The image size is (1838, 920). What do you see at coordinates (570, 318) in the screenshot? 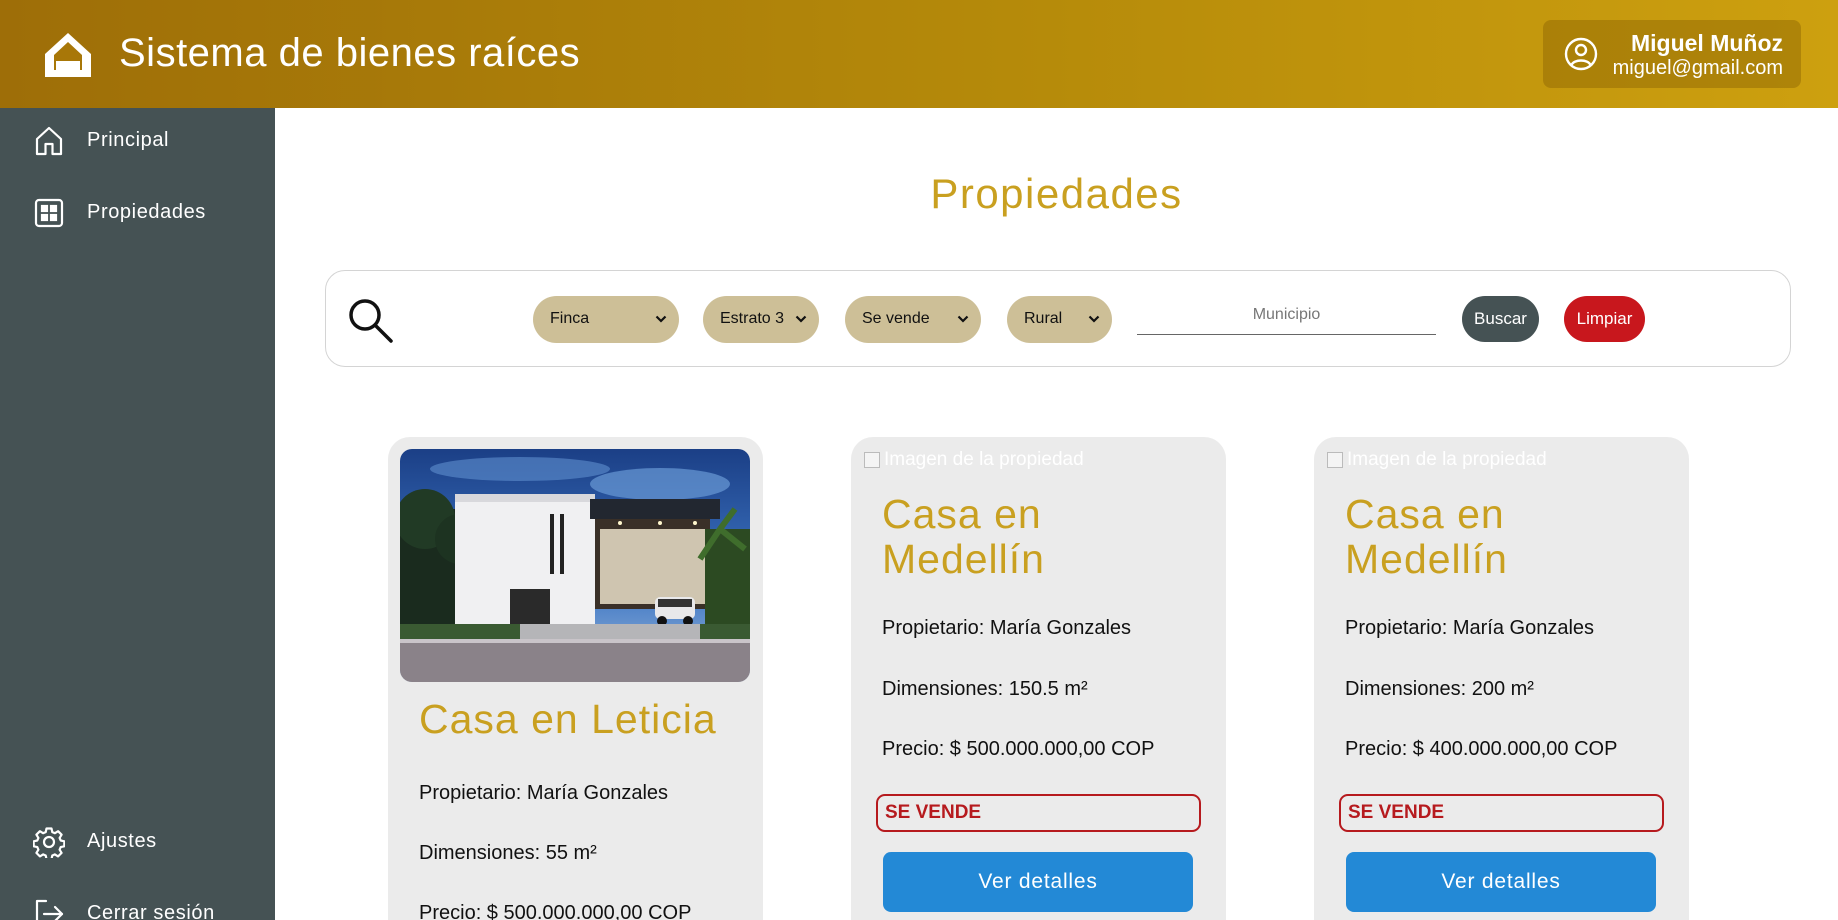
I see `select-value: Finca` at bounding box center [570, 318].